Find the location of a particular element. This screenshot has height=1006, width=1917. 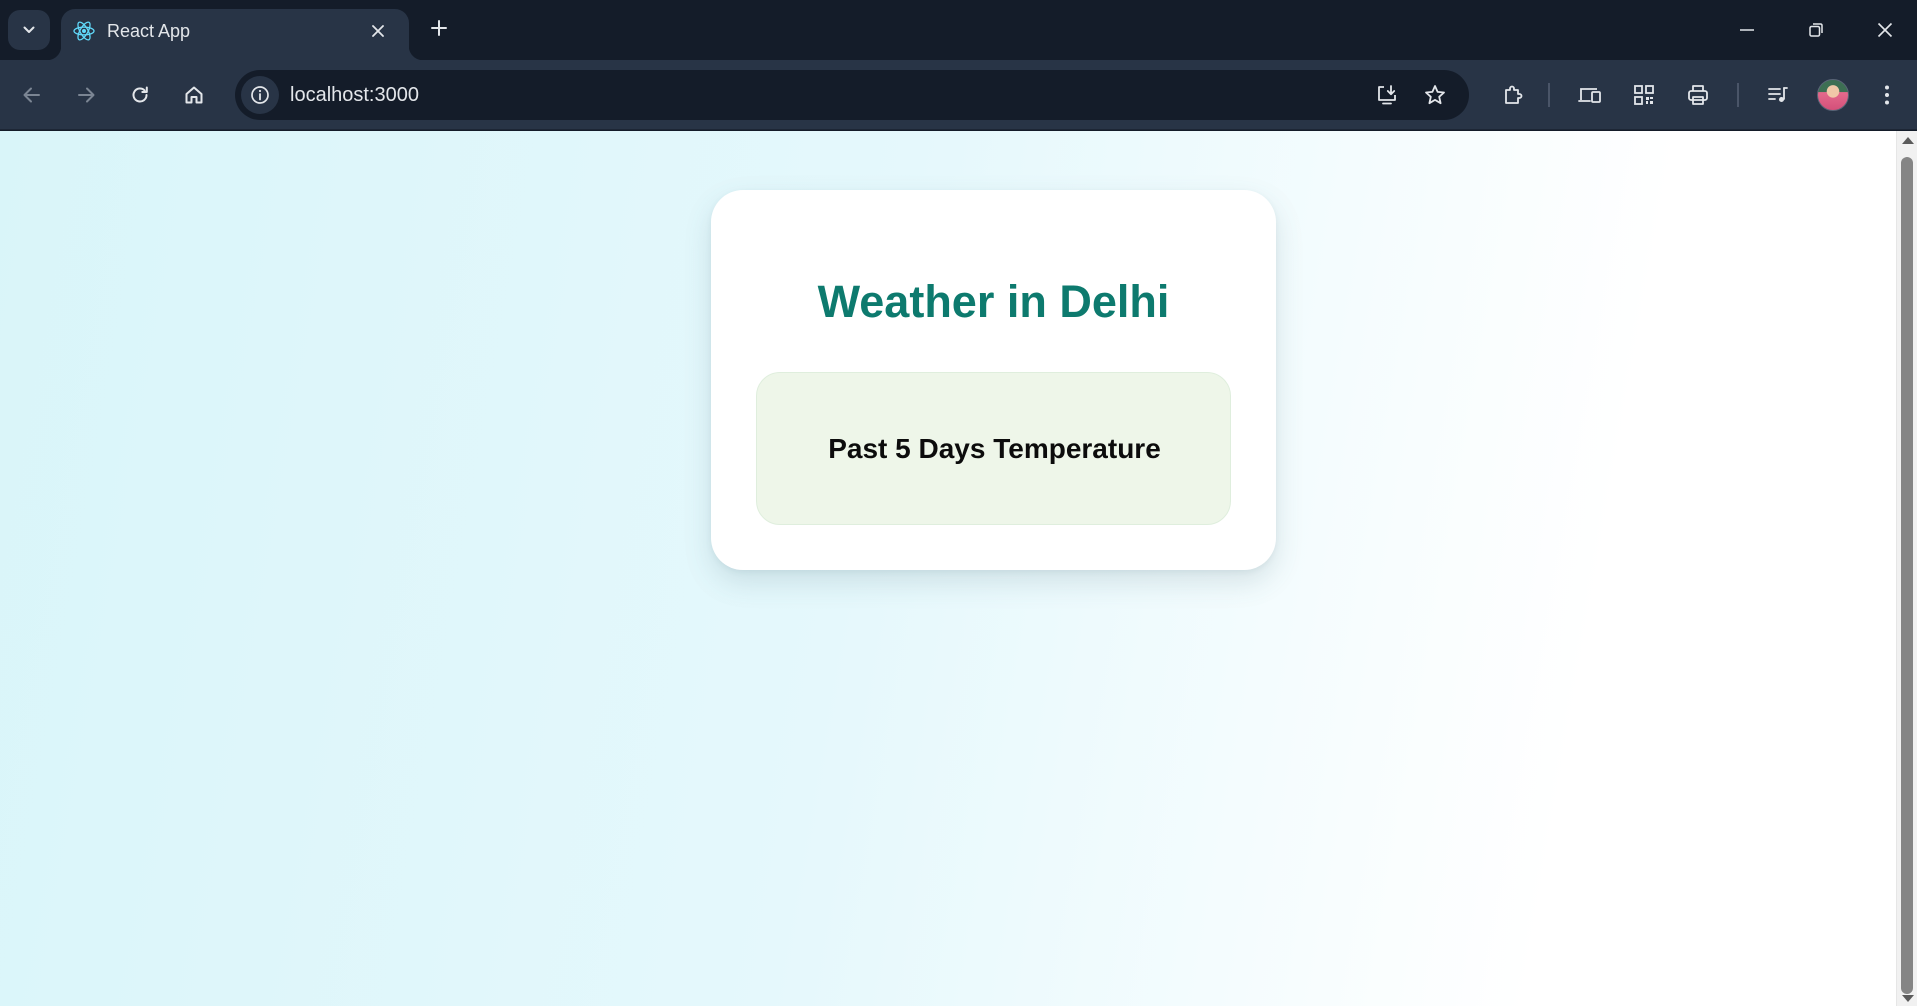

bookmark-button is located at coordinates (1435, 95).